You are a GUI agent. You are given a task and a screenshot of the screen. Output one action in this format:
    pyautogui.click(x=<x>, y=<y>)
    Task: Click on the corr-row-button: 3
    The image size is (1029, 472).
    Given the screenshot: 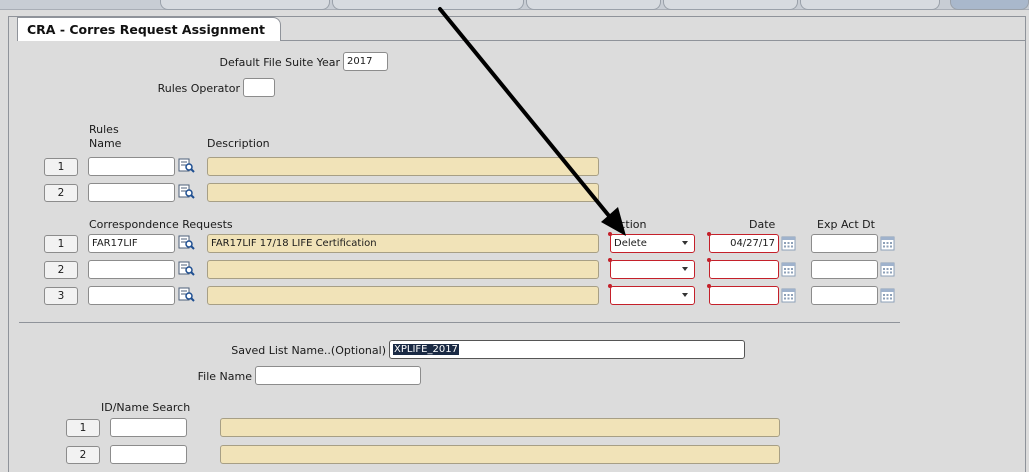 What is the action you would take?
    pyautogui.click(x=61, y=296)
    